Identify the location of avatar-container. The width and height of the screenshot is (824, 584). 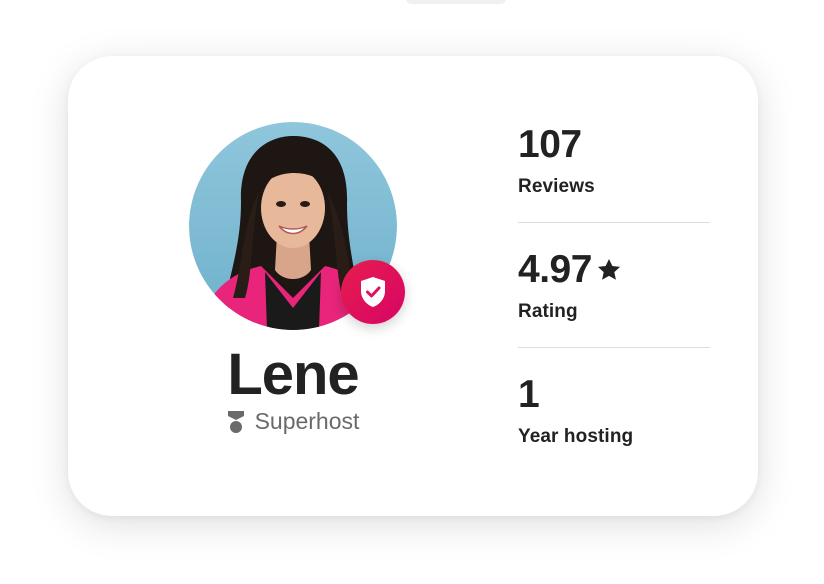
(297, 226).